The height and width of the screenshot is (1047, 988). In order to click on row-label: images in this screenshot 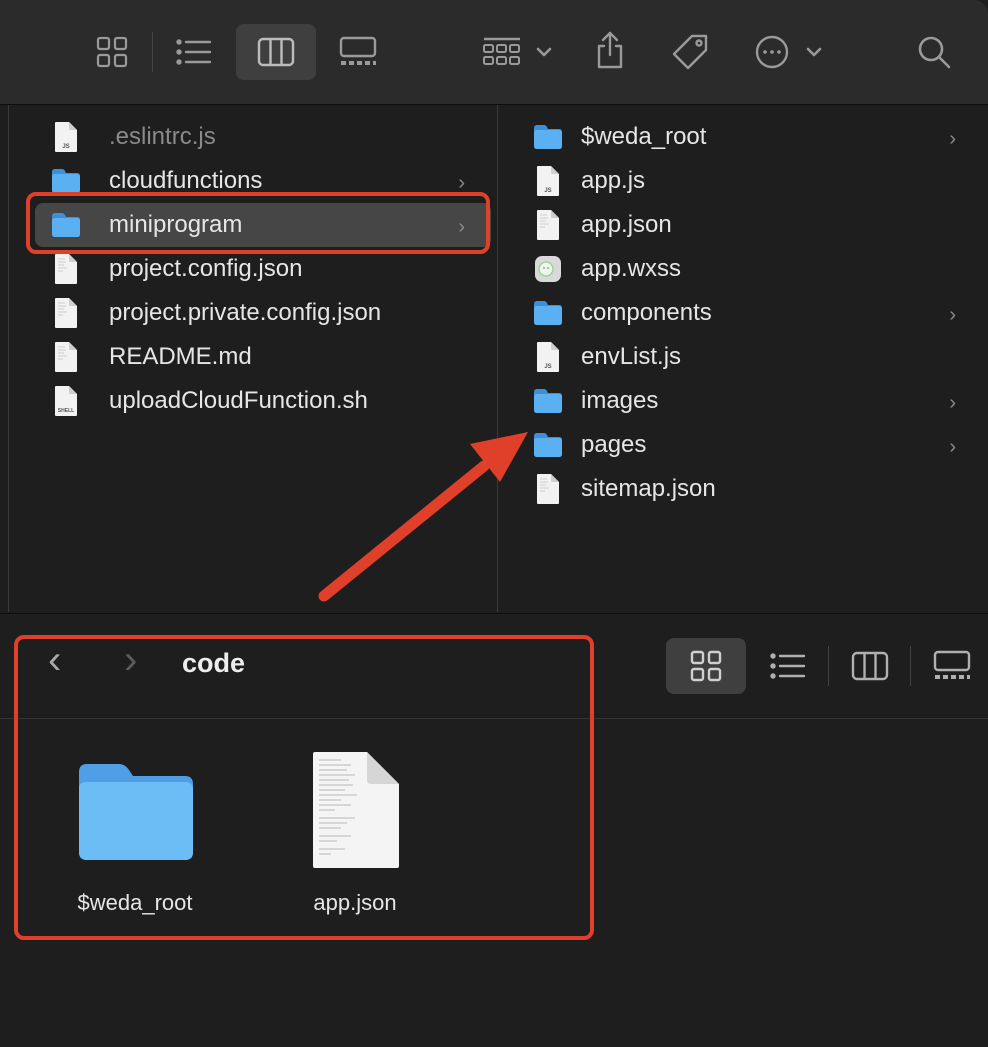, I will do `click(620, 400)`.